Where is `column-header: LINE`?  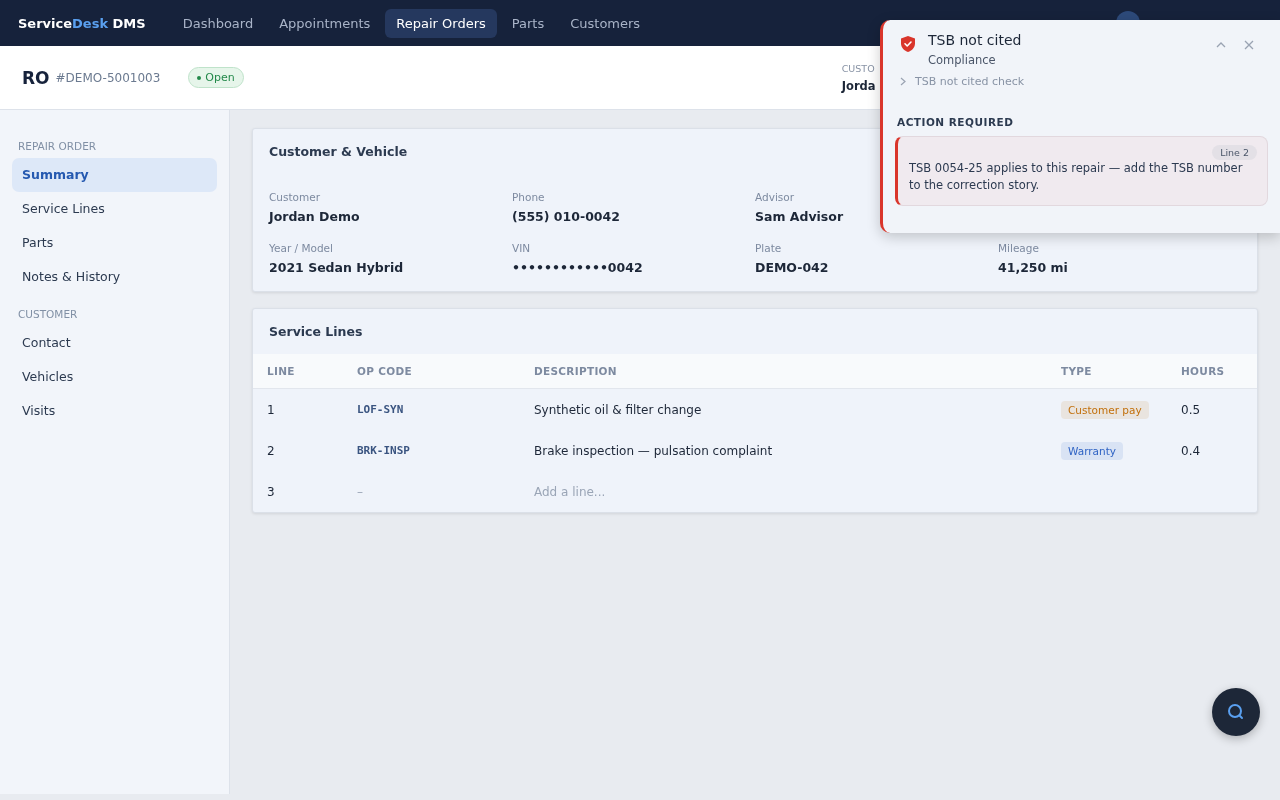 column-header: LINE is located at coordinates (281, 371).